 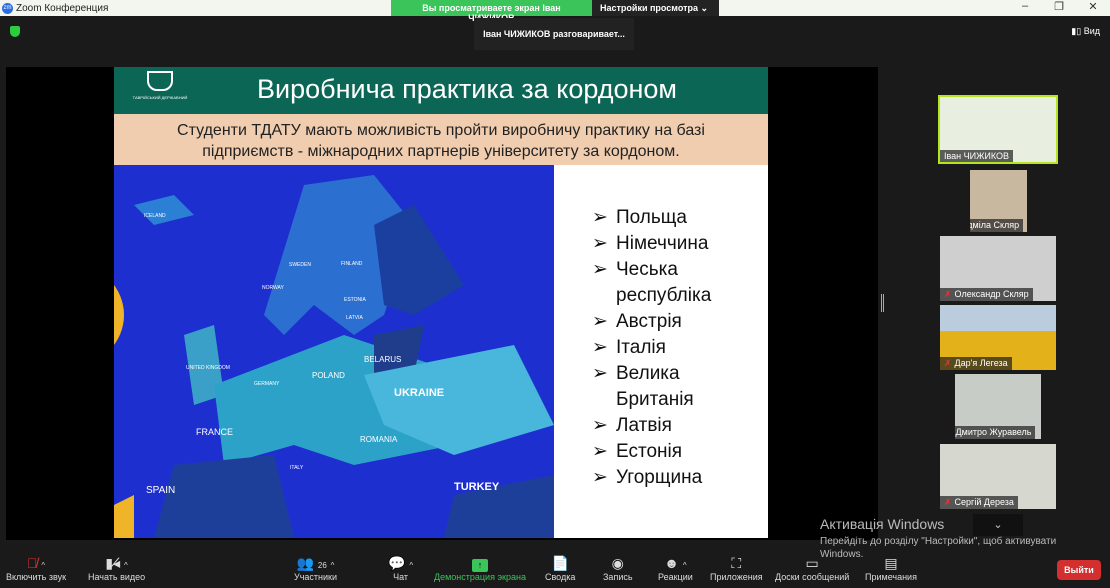 I want to click on splitter-handle, so click(x=882, y=303).